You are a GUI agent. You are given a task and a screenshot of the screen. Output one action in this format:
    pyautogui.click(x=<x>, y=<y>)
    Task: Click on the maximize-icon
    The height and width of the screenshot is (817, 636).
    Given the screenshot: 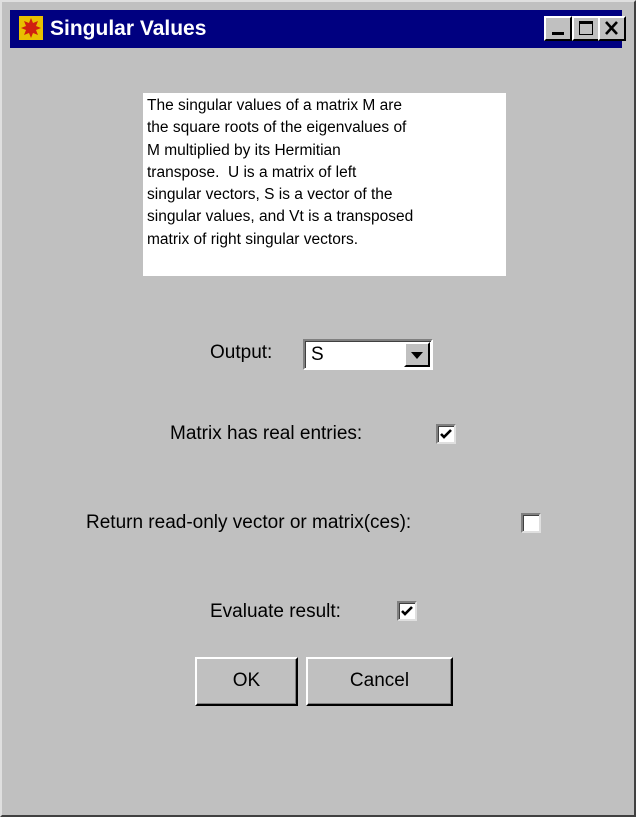 What is the action you would take?
    pyautogui.click(x=586, y=28)
    